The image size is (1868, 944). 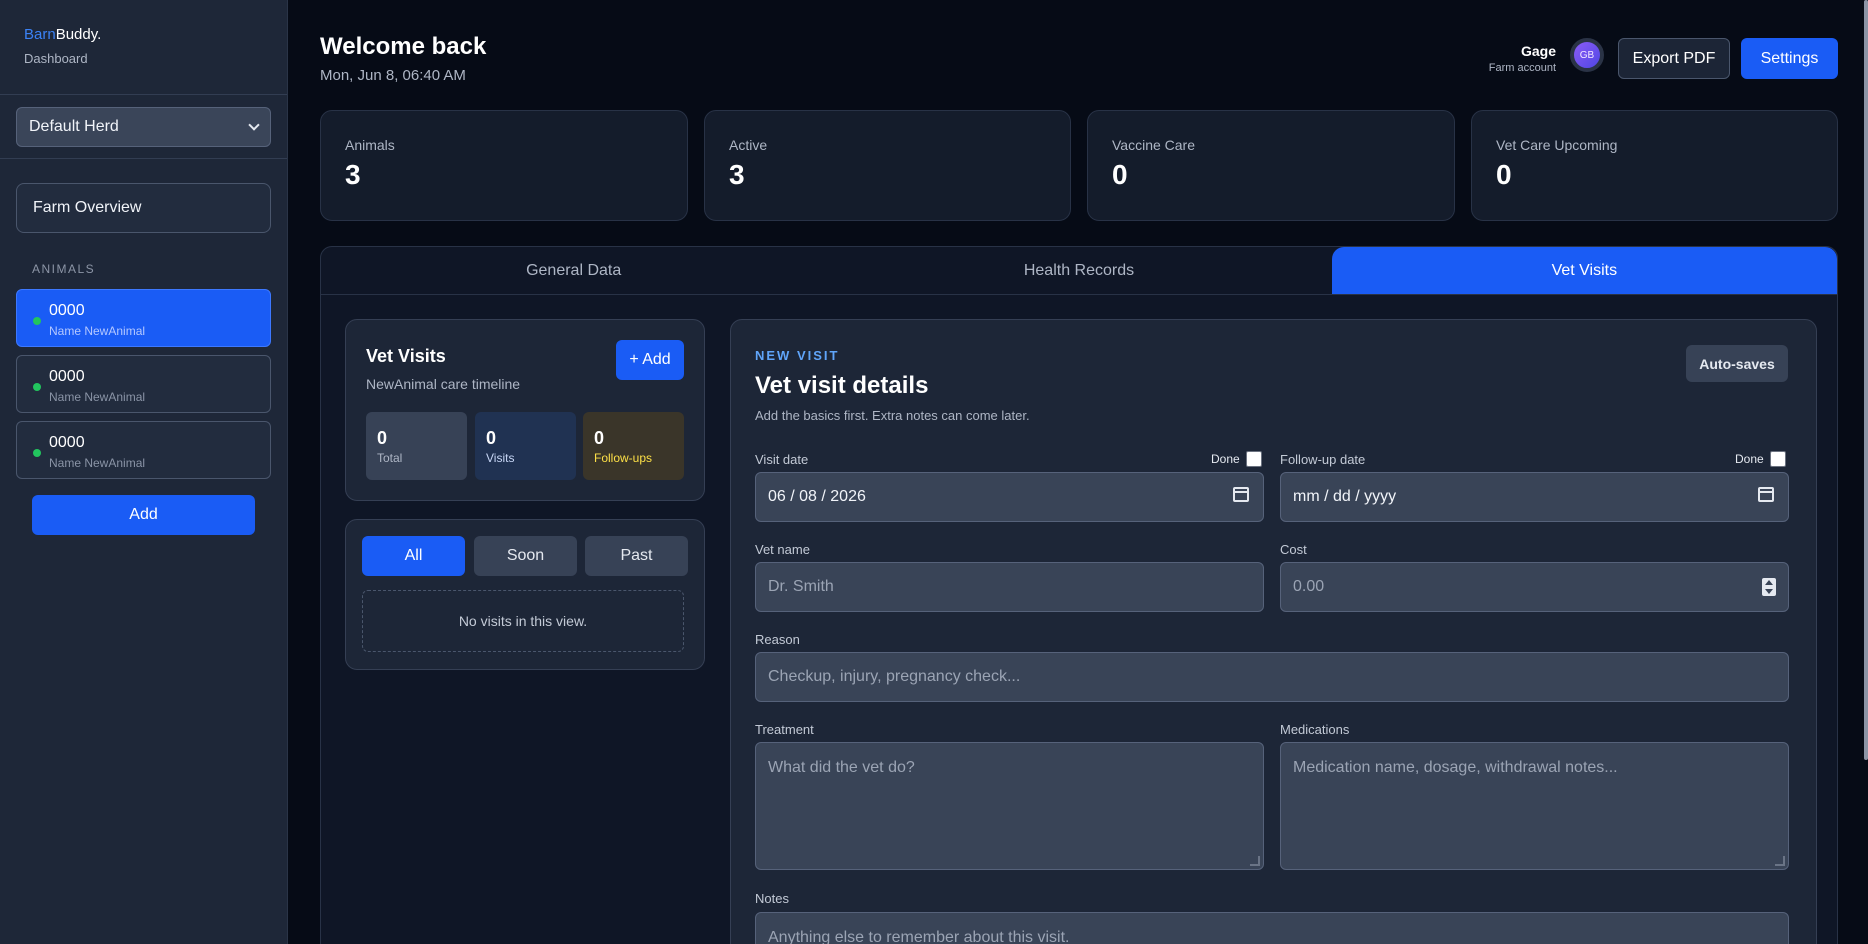 What do you see at coordinates (525, 446) in the screenshot?
I see `counter-visits: 0 Visits` at bounding box center [525, 446].